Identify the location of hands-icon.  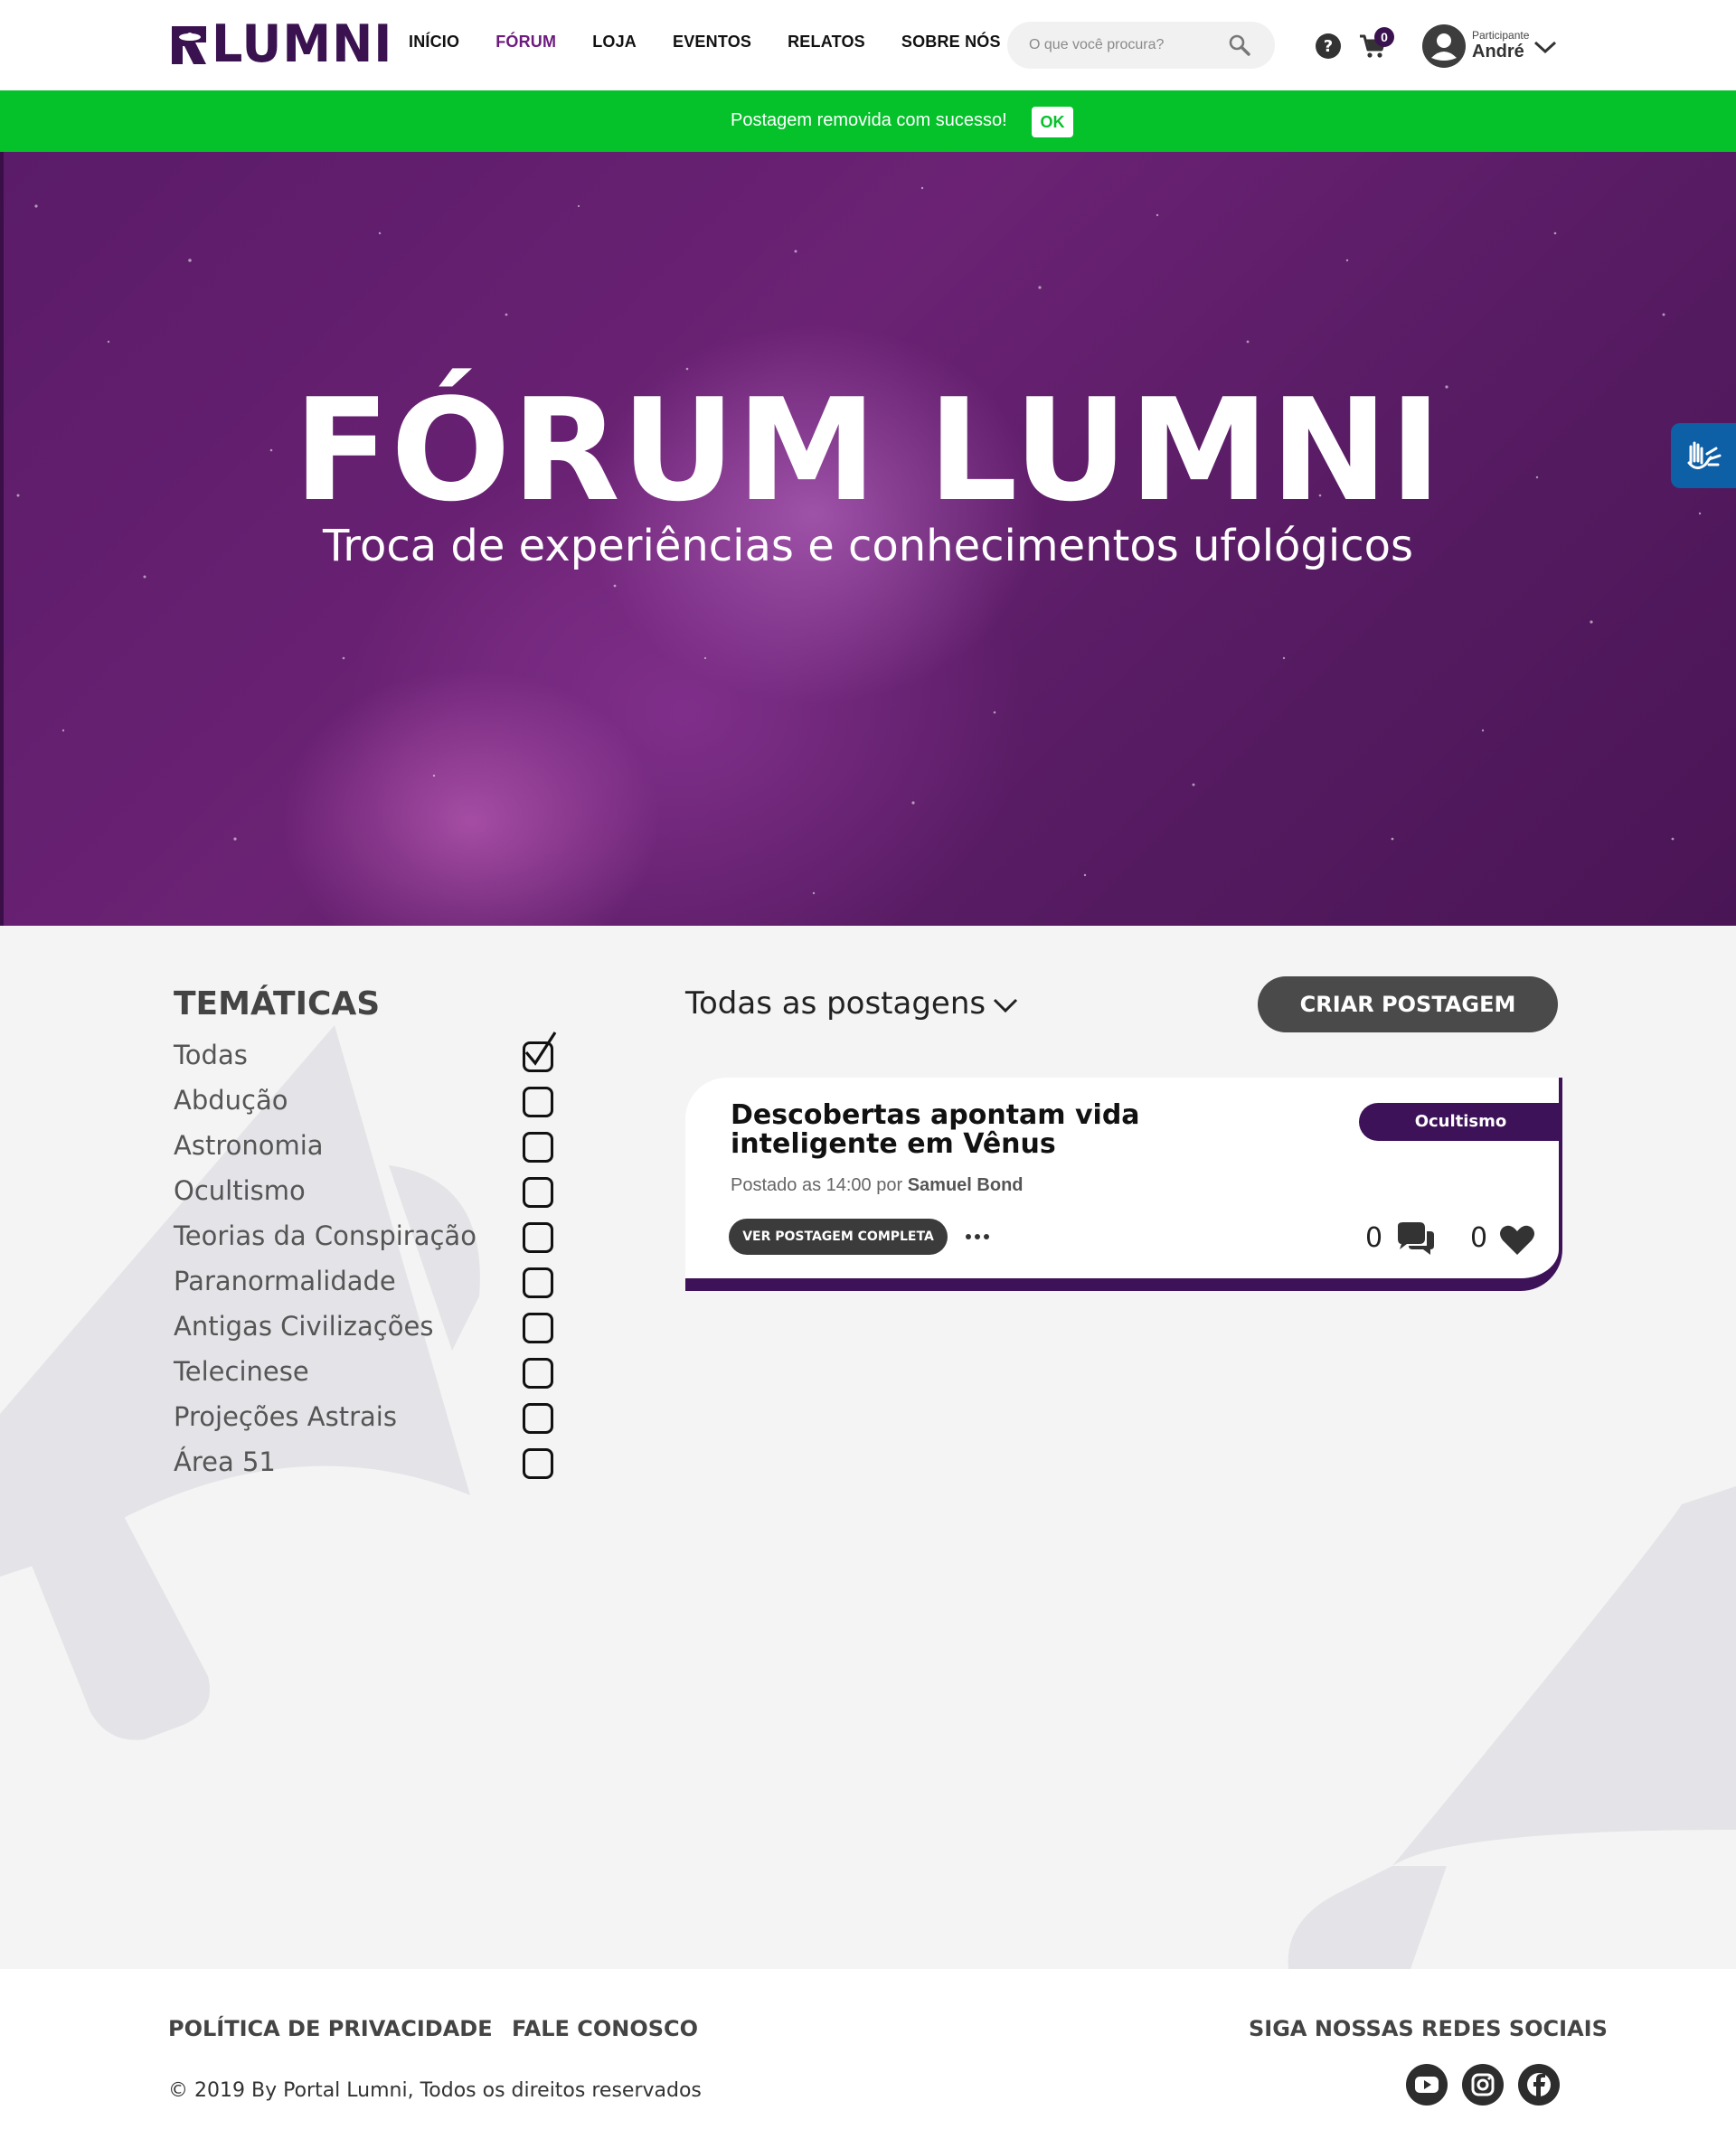
(1704, 455).